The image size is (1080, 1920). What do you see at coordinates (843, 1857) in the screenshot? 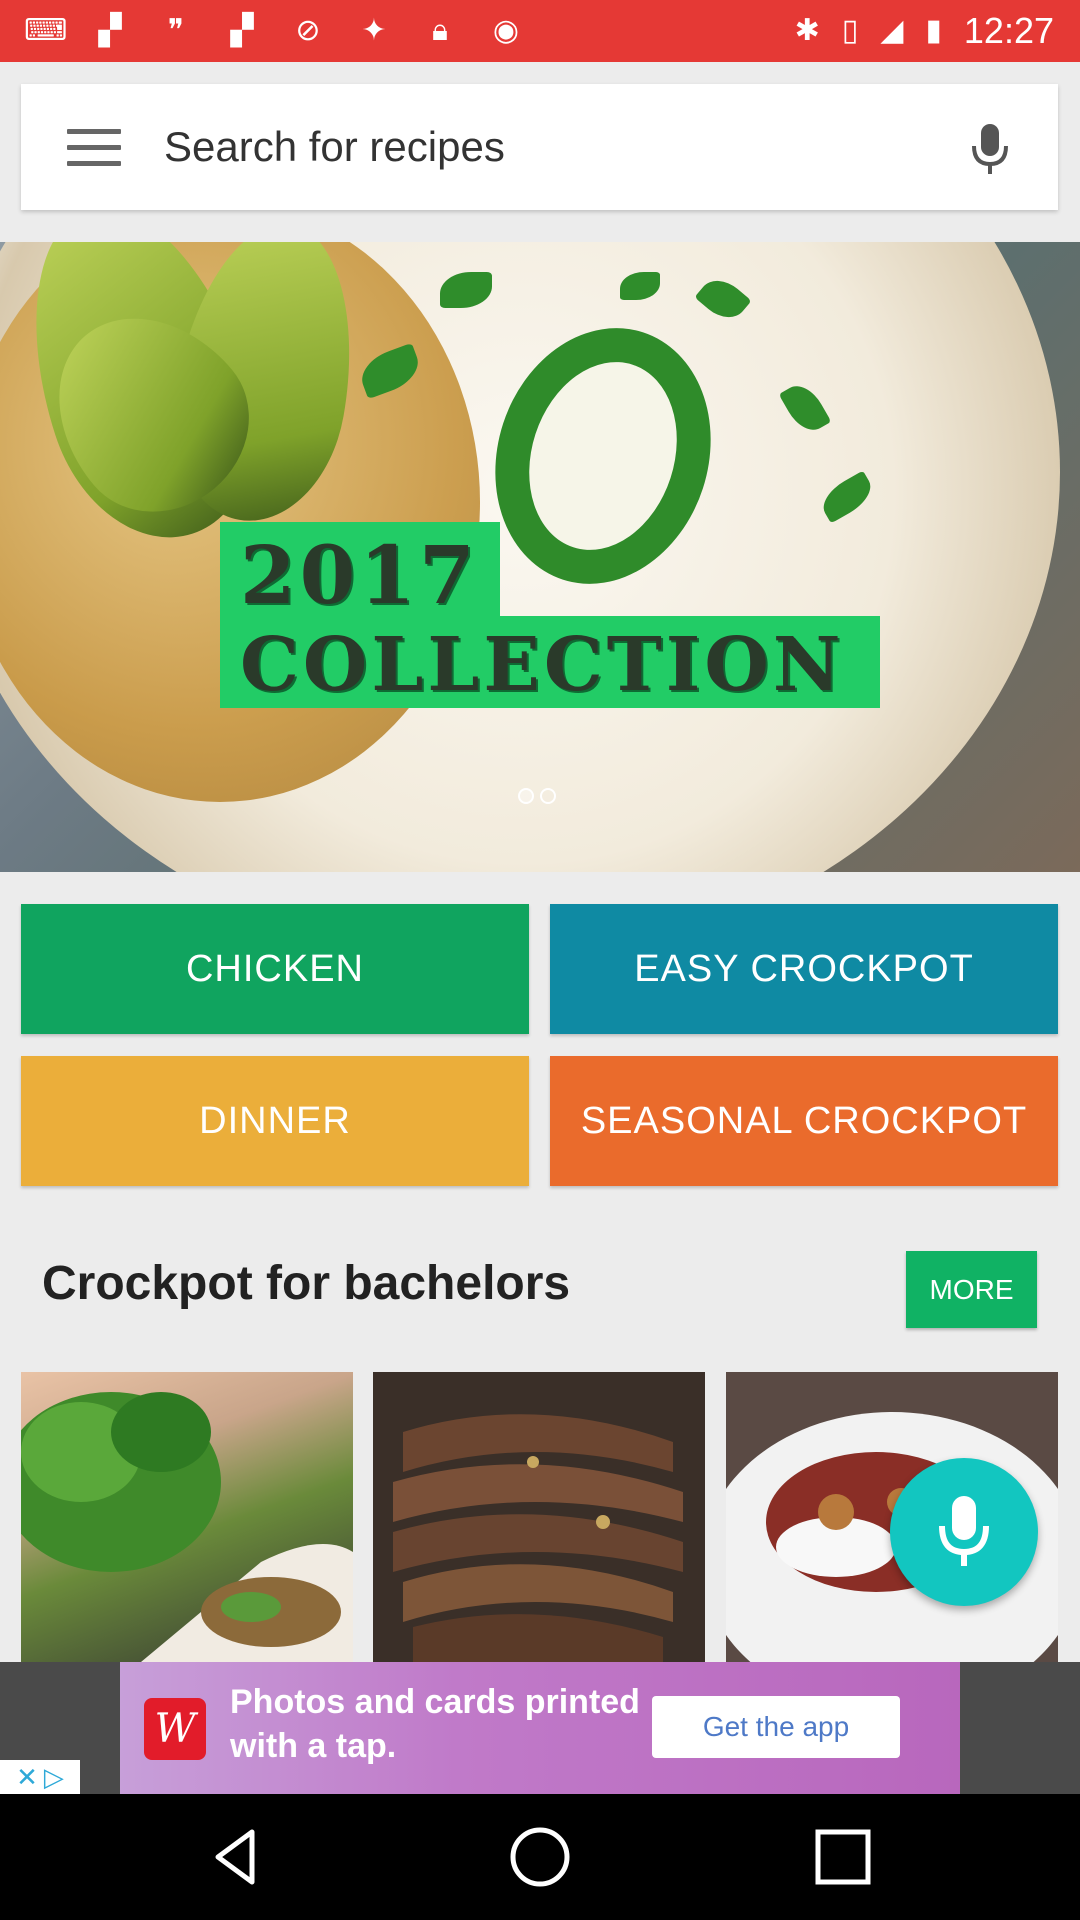
I see `recents-icon` at bounding box center [843, 1857].